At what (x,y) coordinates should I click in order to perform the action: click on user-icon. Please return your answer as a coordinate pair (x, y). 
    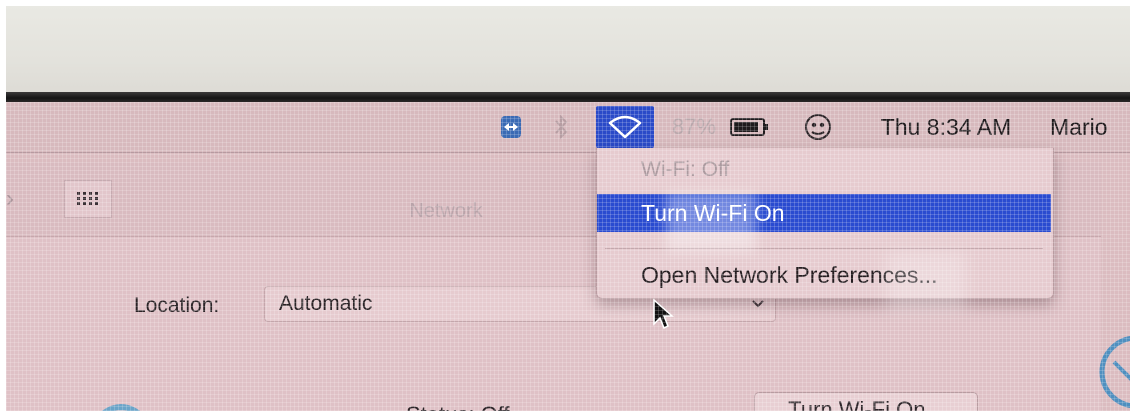
    Looking at the image, I should click on (818, 127).